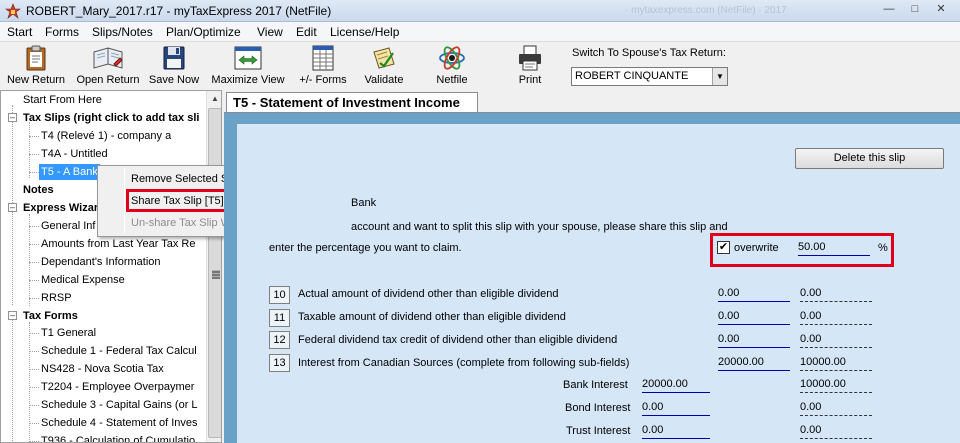  What do you see at coordinates (62, 100) in the screenshot?
I see `tree-start-from-here: Start From Here` at bounding box center [62, 100].